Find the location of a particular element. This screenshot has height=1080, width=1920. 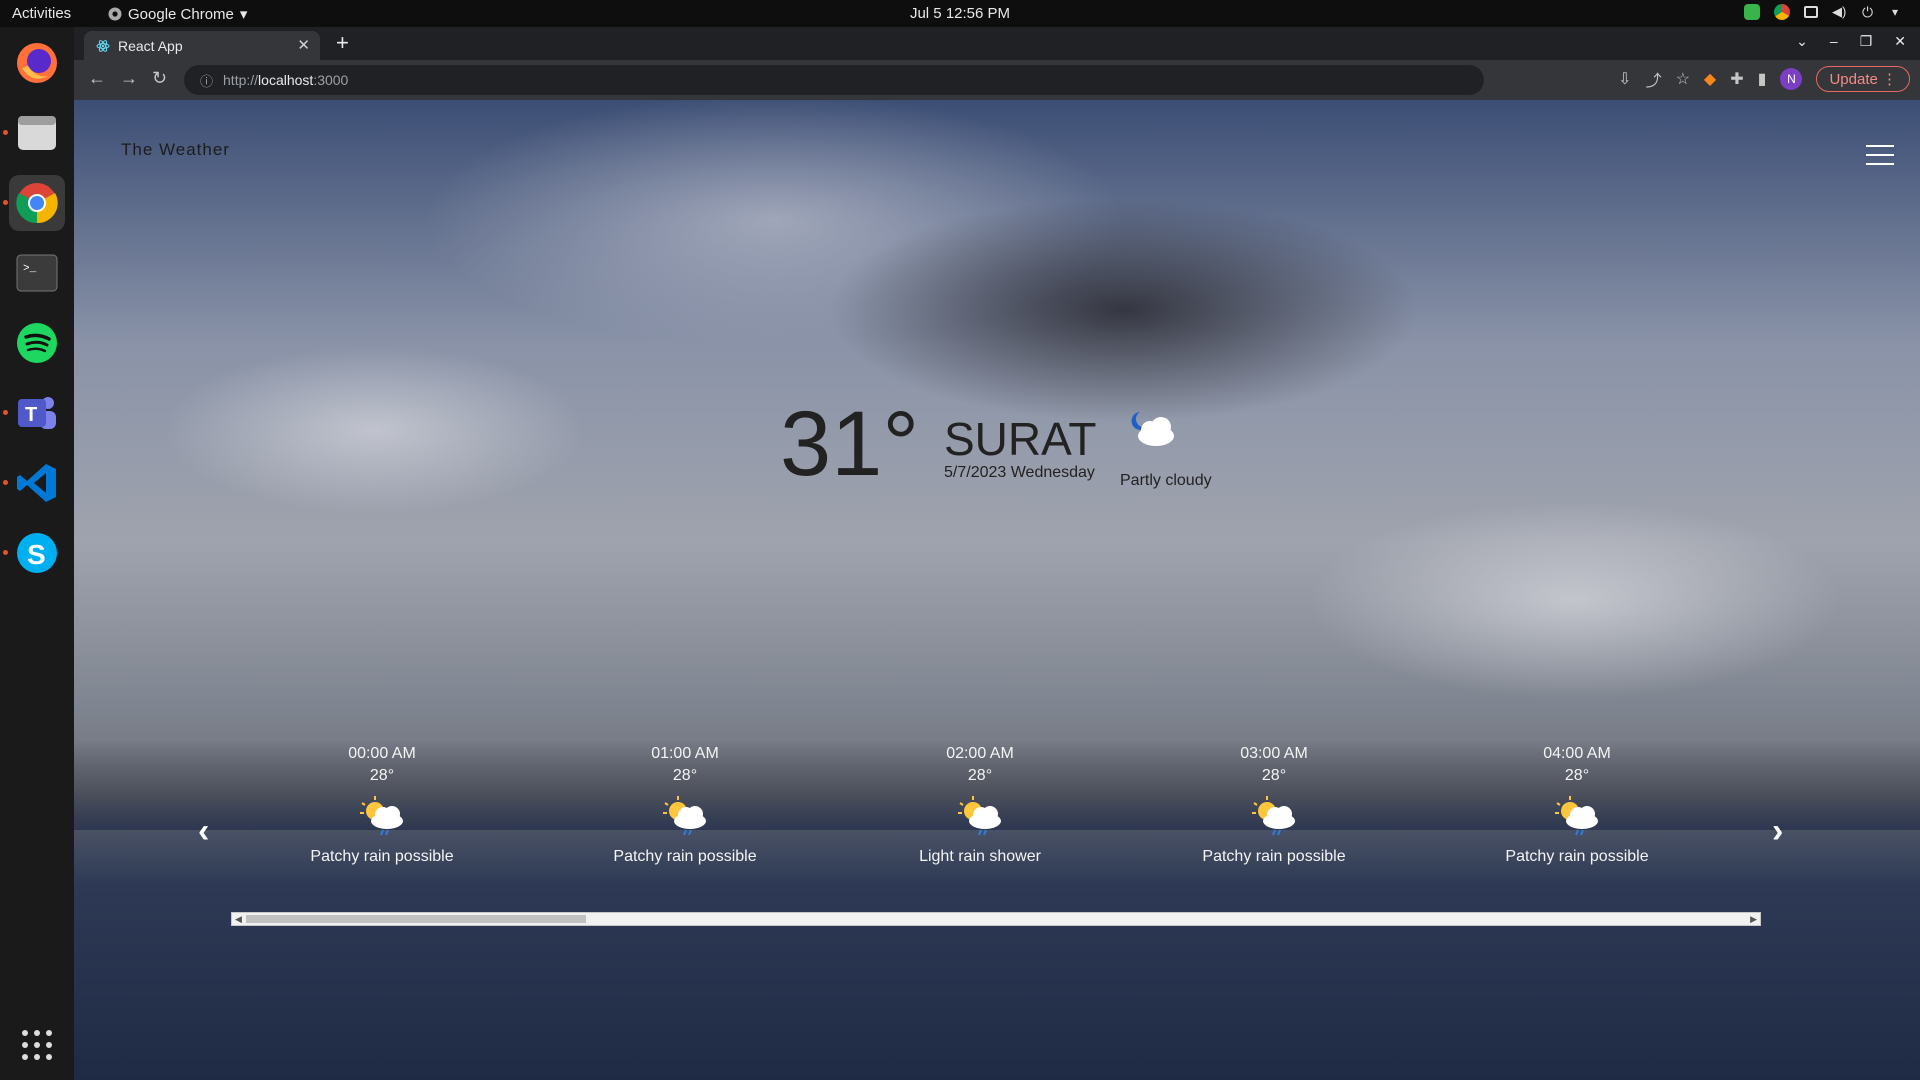

svg-text: S is located at coordinates (36, 554).